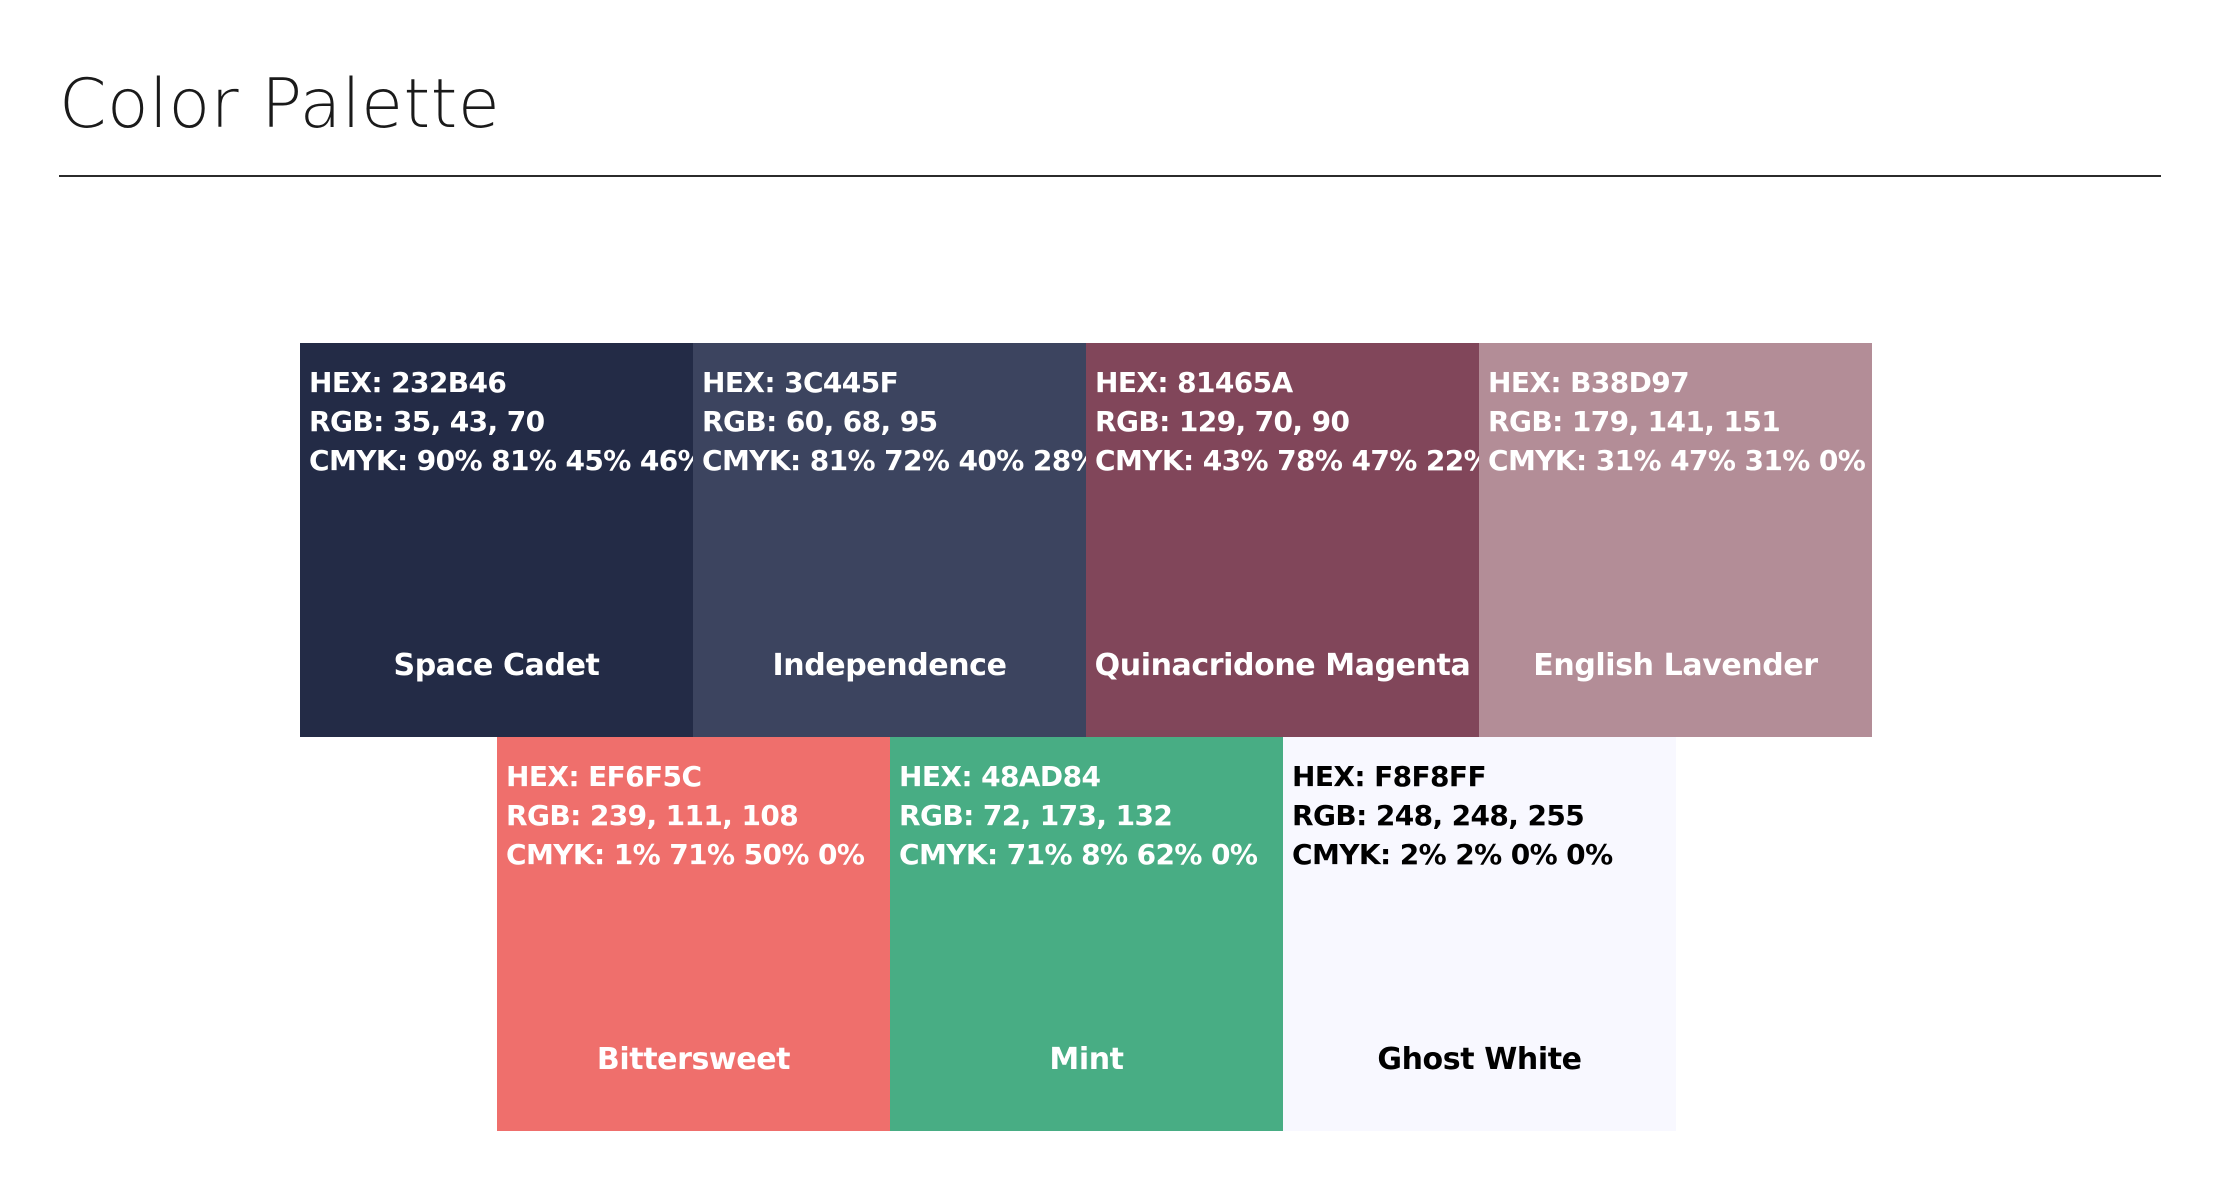  I want to click on swatch-name: Ghost White, so click(1479, 1059).